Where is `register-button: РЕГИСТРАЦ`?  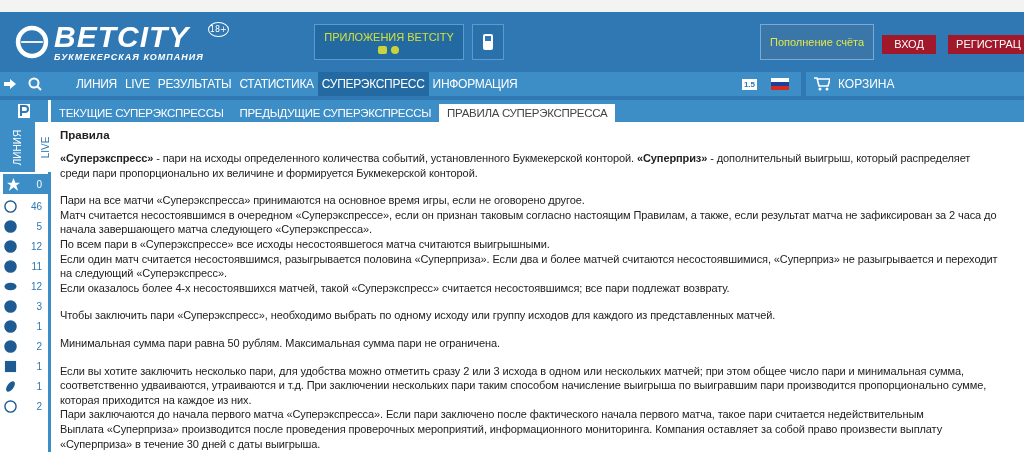
register-button: РЕГИСТРАЦ is located at coordinates (986, 44).